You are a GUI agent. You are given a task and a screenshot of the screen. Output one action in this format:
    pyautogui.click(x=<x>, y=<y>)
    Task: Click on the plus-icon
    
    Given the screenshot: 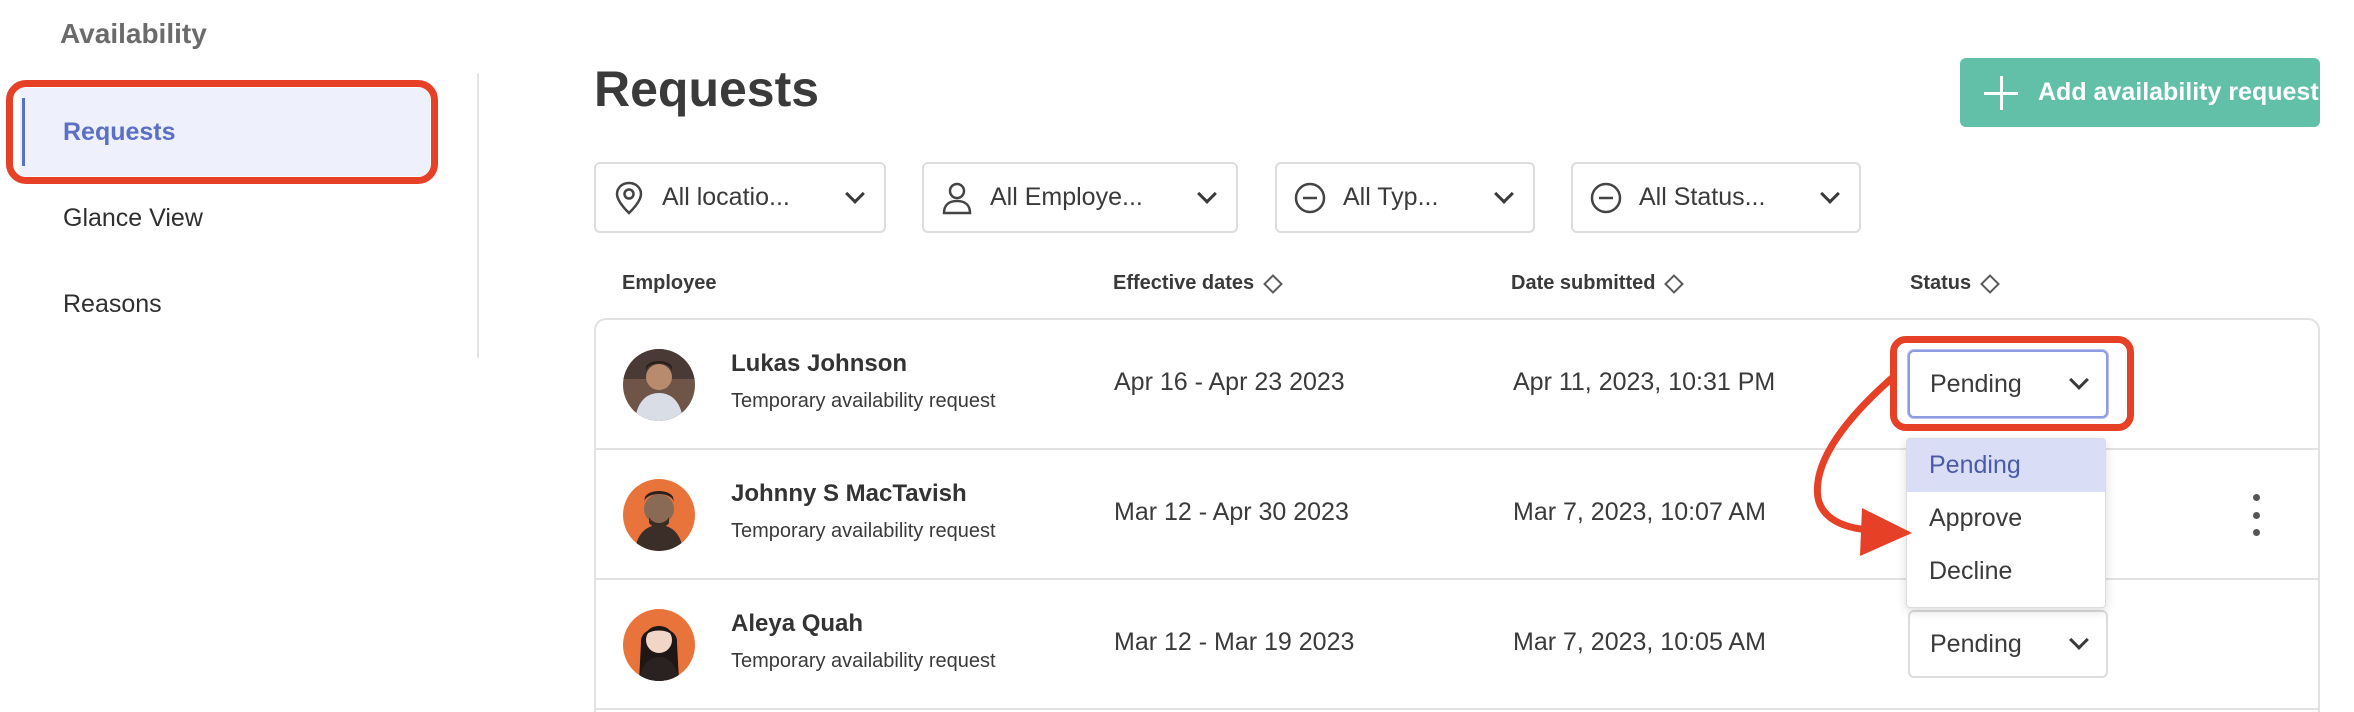 What is the action you would take?
    pyautogui.click(x=2001, y=92)
    